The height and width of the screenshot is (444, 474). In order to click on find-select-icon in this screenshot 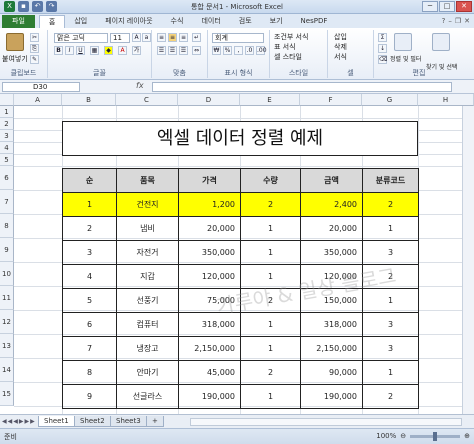, I will do `click(441, 42)`.